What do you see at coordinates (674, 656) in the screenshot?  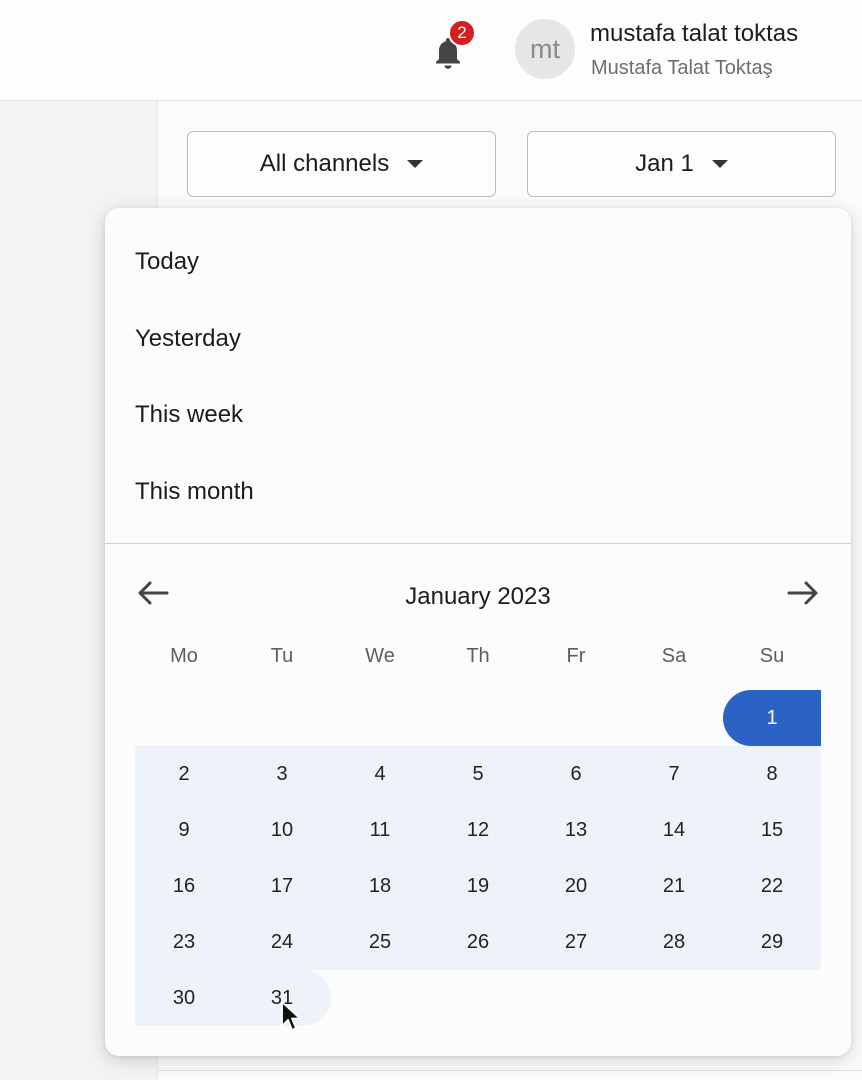 I see `weekday-label: Sa` at bounding box center [674, 656].